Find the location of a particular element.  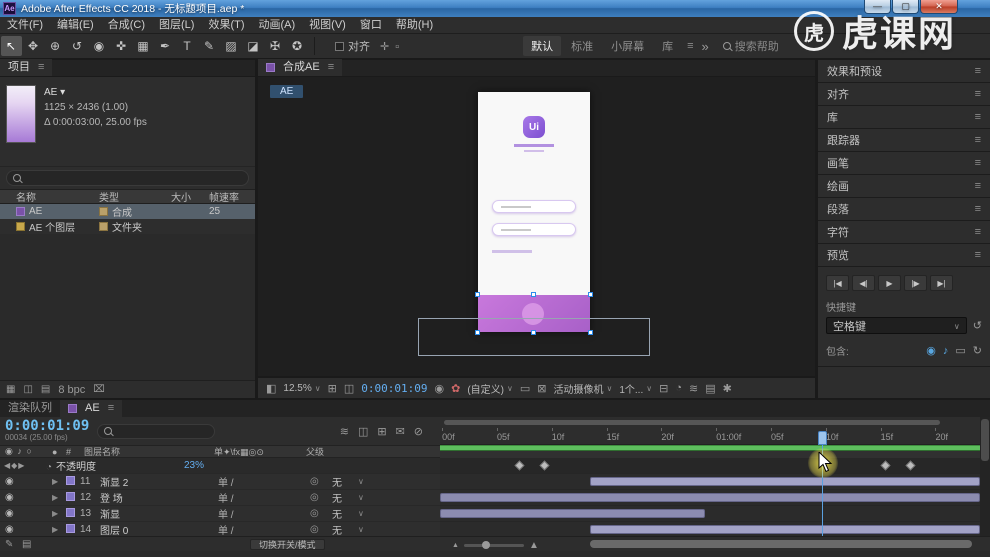

menu-item: 效果(T) is located at coordinates (226, 25).